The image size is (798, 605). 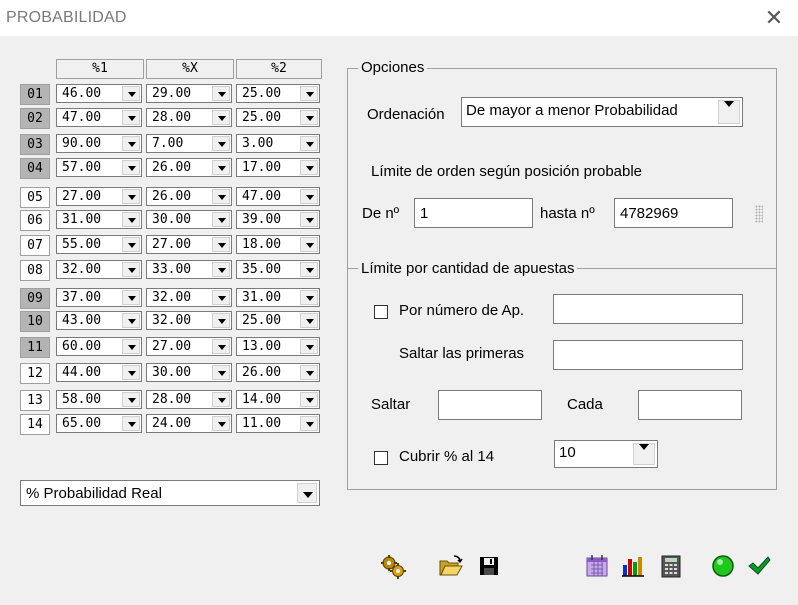 I want to click on probability-select: 46.00, so click(x=99, y=93).